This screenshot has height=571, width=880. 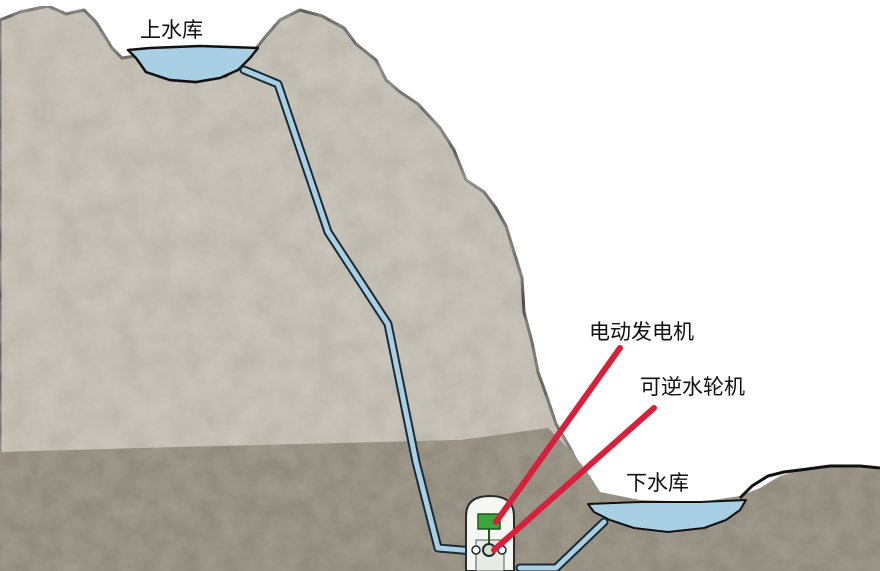 I want to click on turbine-left-valve, so click(x=476, y=550).